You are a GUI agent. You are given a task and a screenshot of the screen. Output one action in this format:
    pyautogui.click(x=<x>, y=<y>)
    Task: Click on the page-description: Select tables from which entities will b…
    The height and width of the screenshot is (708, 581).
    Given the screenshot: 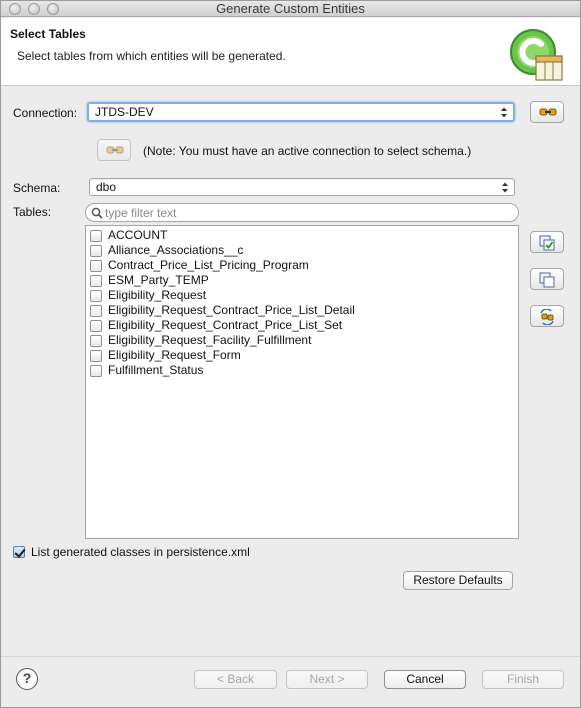 What is the action you would take?
    pyautogui.click(x=151, y=56)
    